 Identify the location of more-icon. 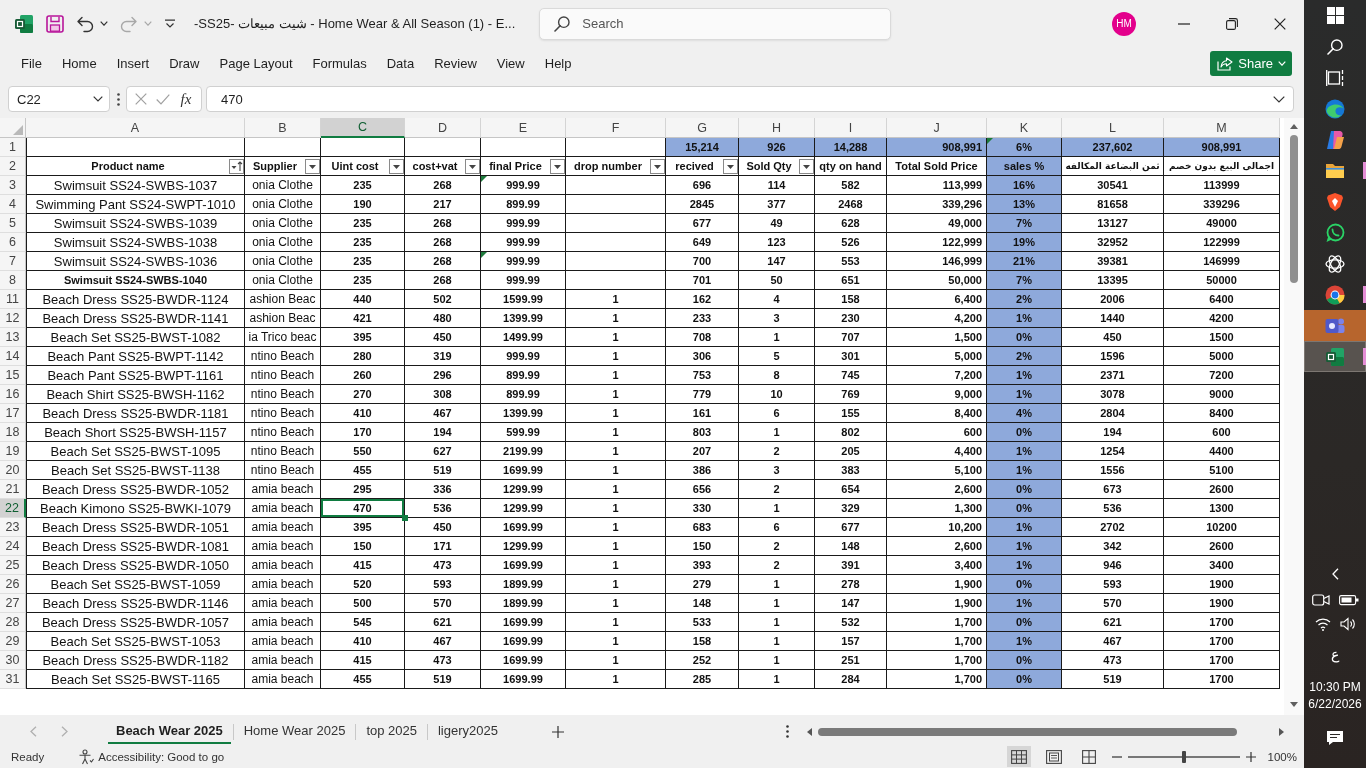
(787, 731).